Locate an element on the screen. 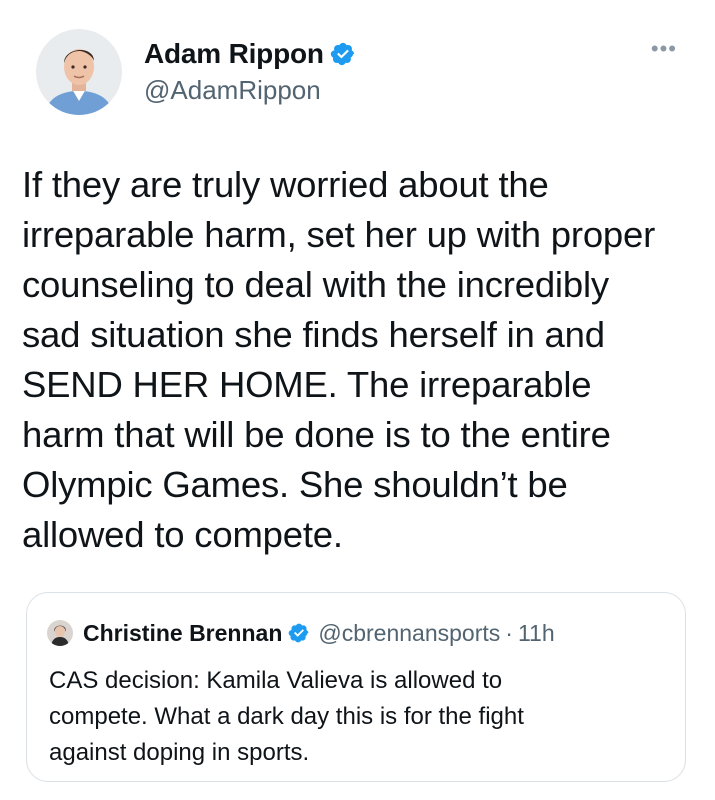 This screenshot has height=800, width=715. quoted-avatar-photo is located at coordinates (60, 633).